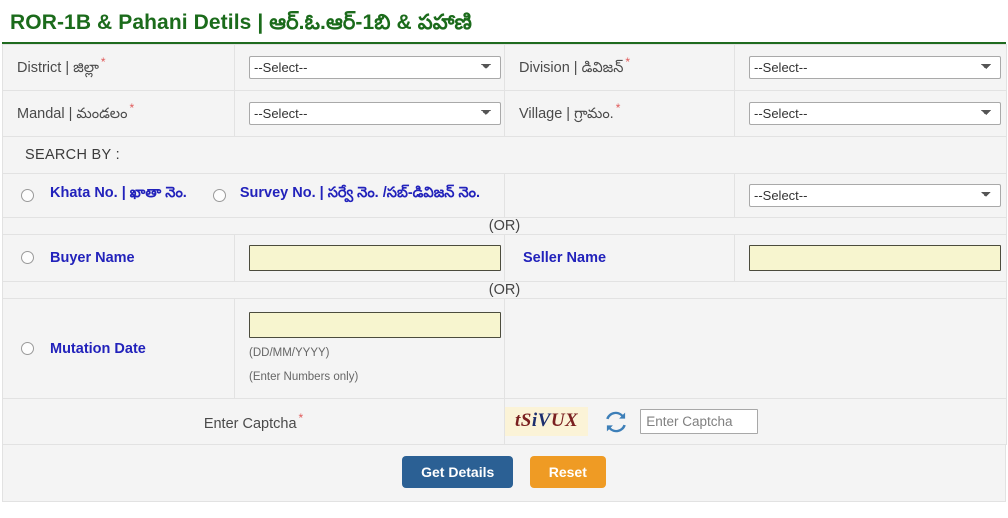 This screenshot has width=1008, height=518. I want to click on seller-name-input, so click(875, 257).